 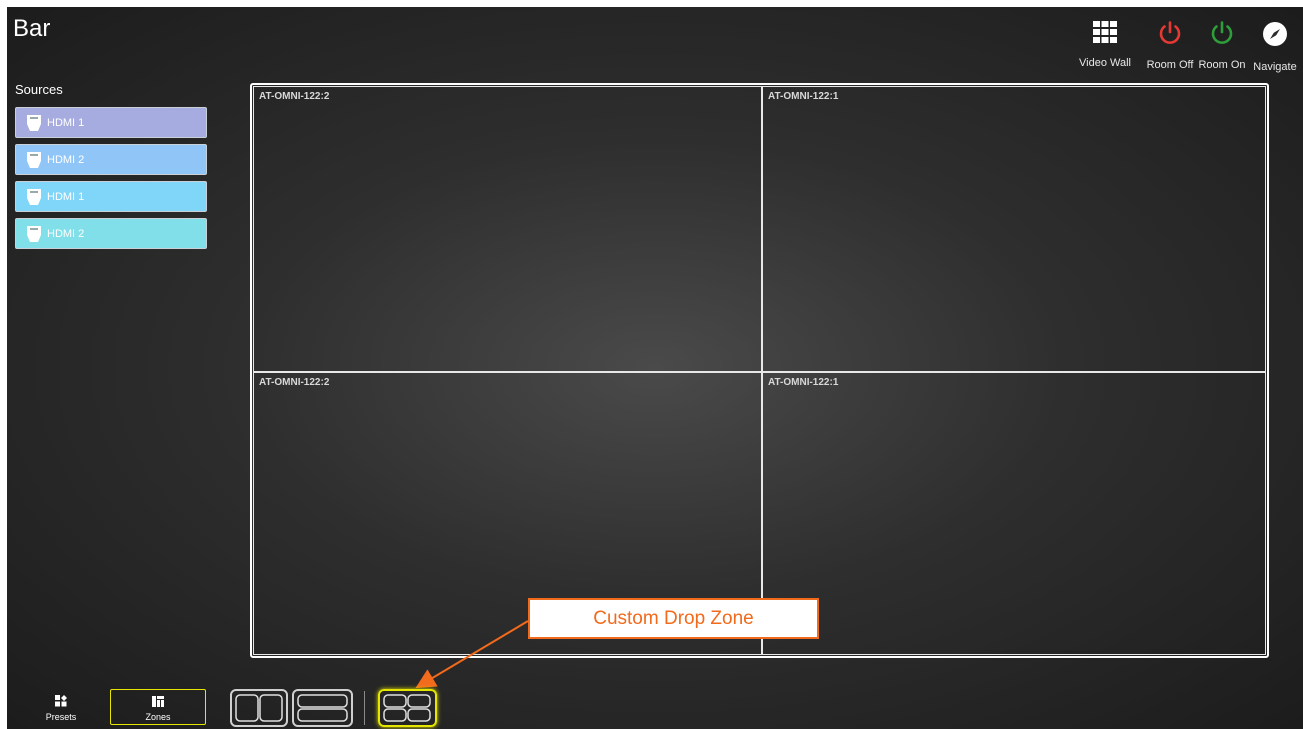 What do you see at coordinates (364, 708) in the screenshot?
I see `layout-divider` at bounding box center [364, 708].